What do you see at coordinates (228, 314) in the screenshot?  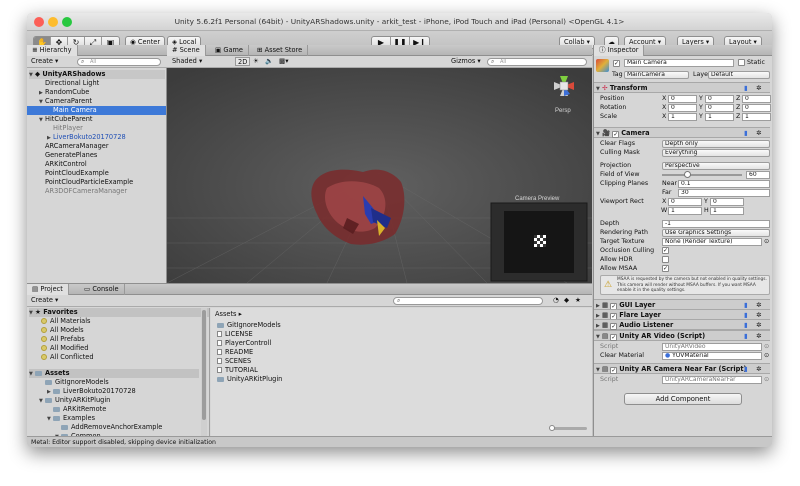 I see `project-breadcrumb: Assets ▸` at bounding box center [228, 314].